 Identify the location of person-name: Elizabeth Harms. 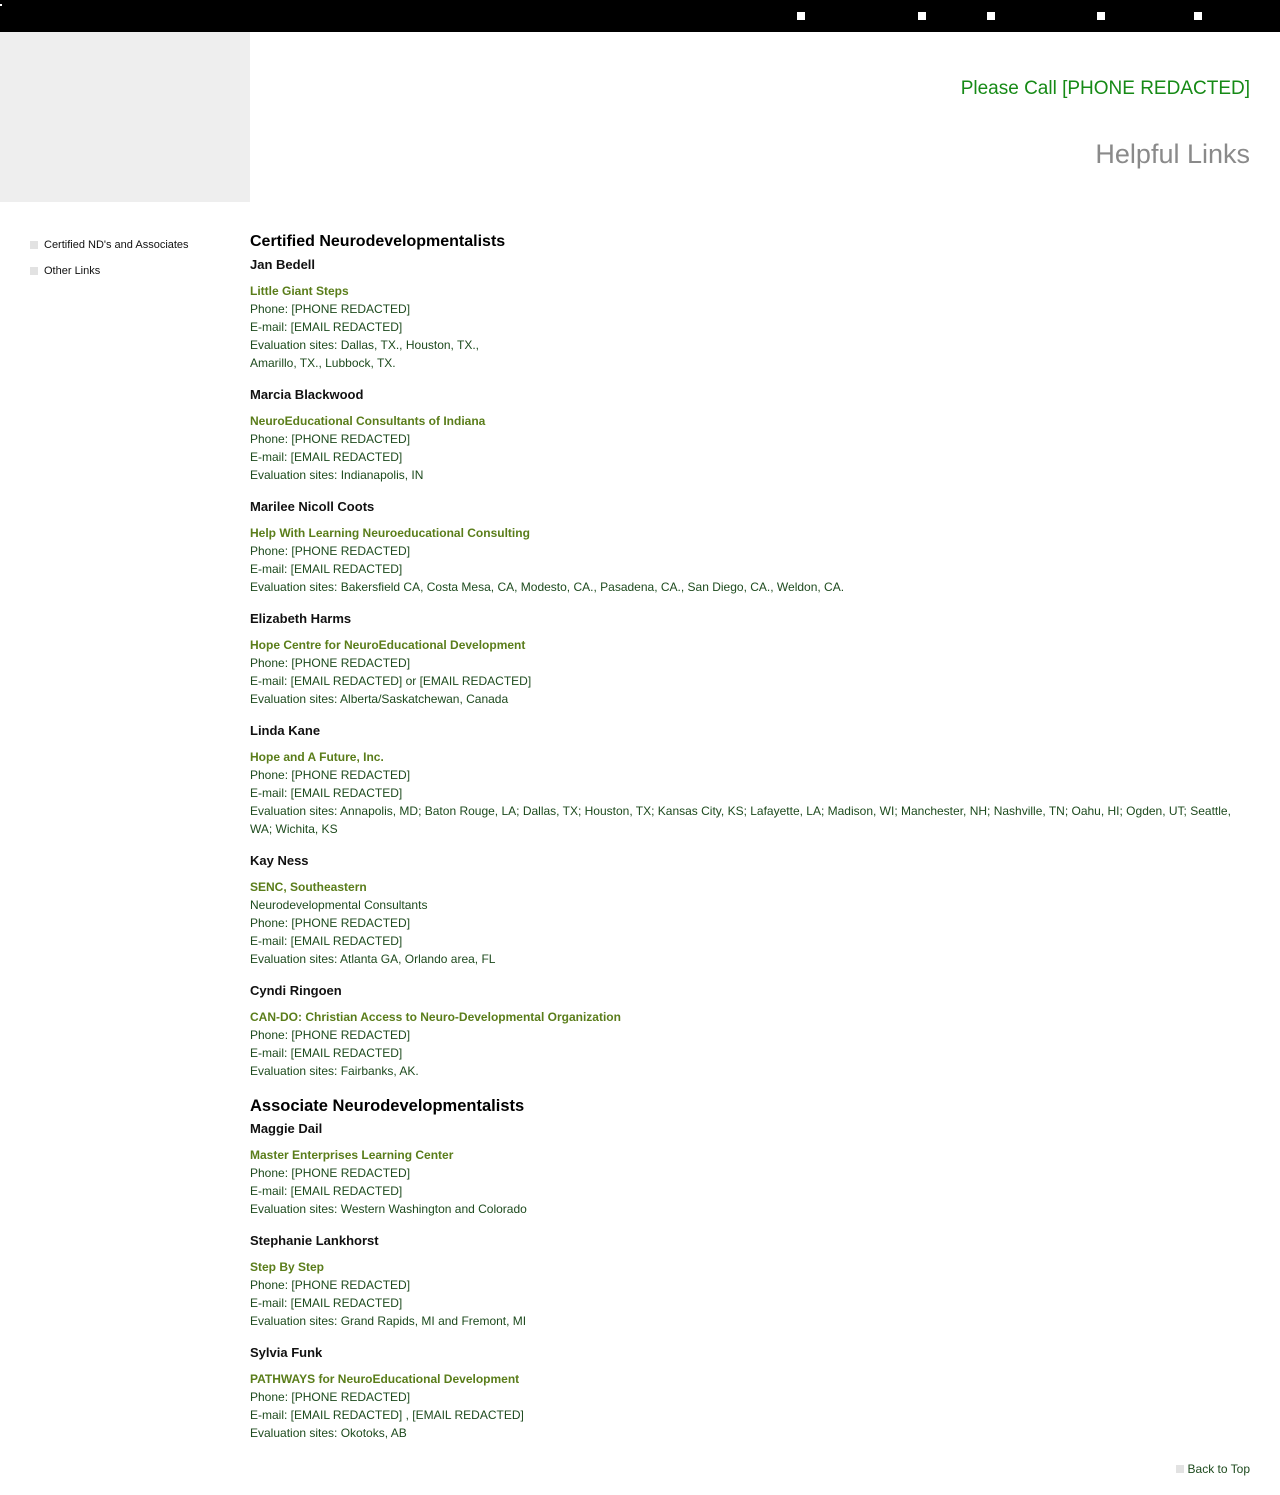
(301, 618).